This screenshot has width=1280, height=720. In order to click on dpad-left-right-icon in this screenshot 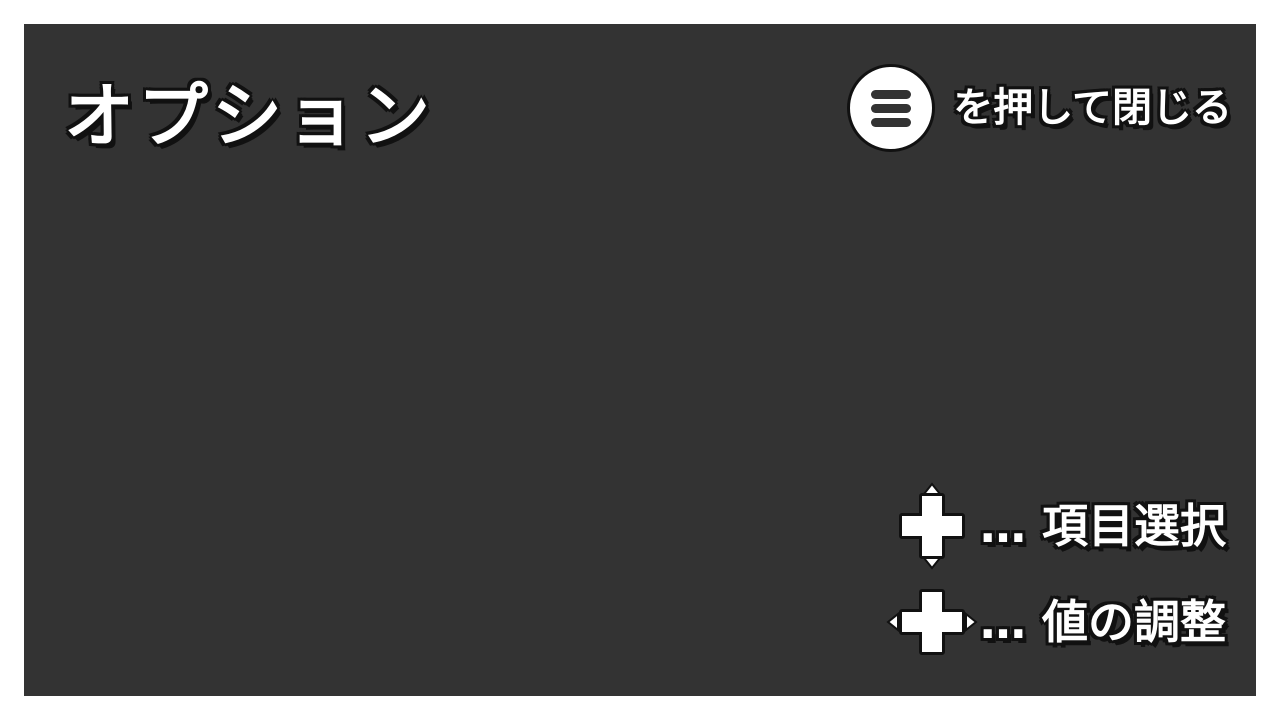, I will do `click(932, 622)`.